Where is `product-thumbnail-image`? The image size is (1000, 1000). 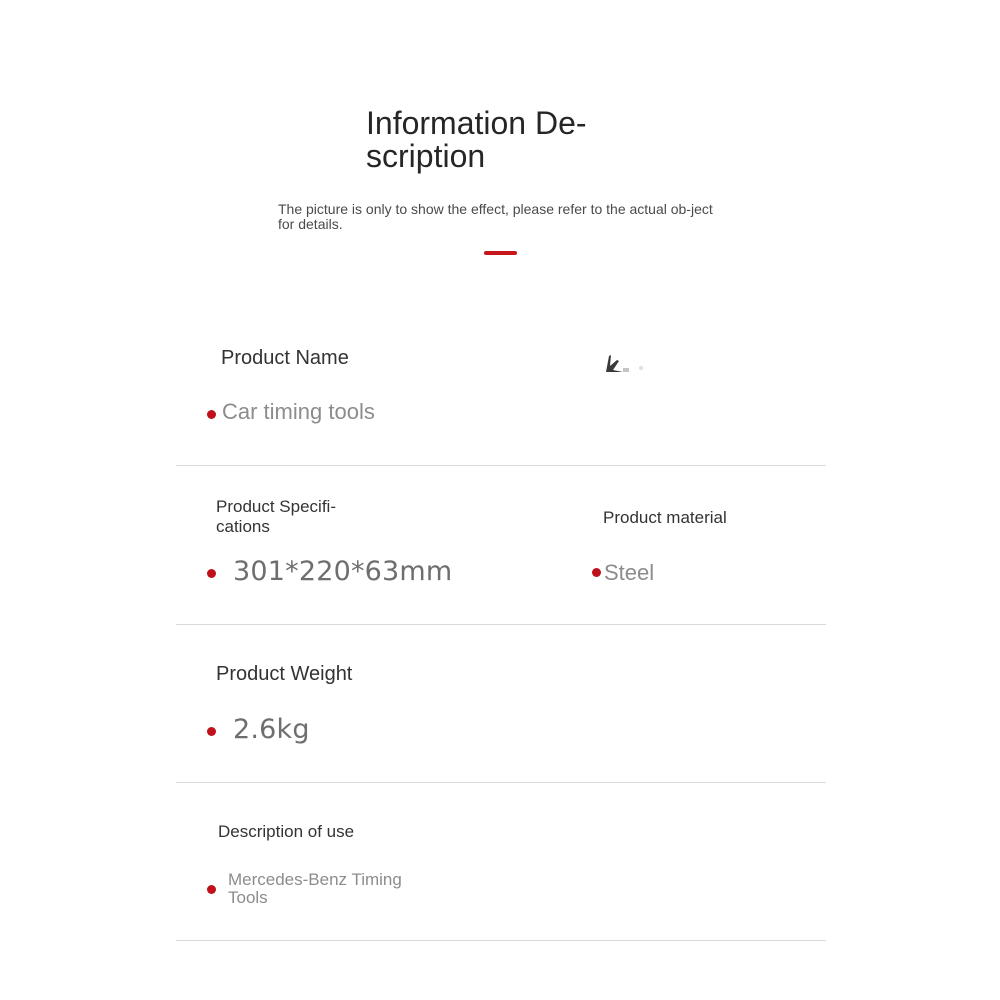 product-thumbnail-image is located at coordinates (624, 363).